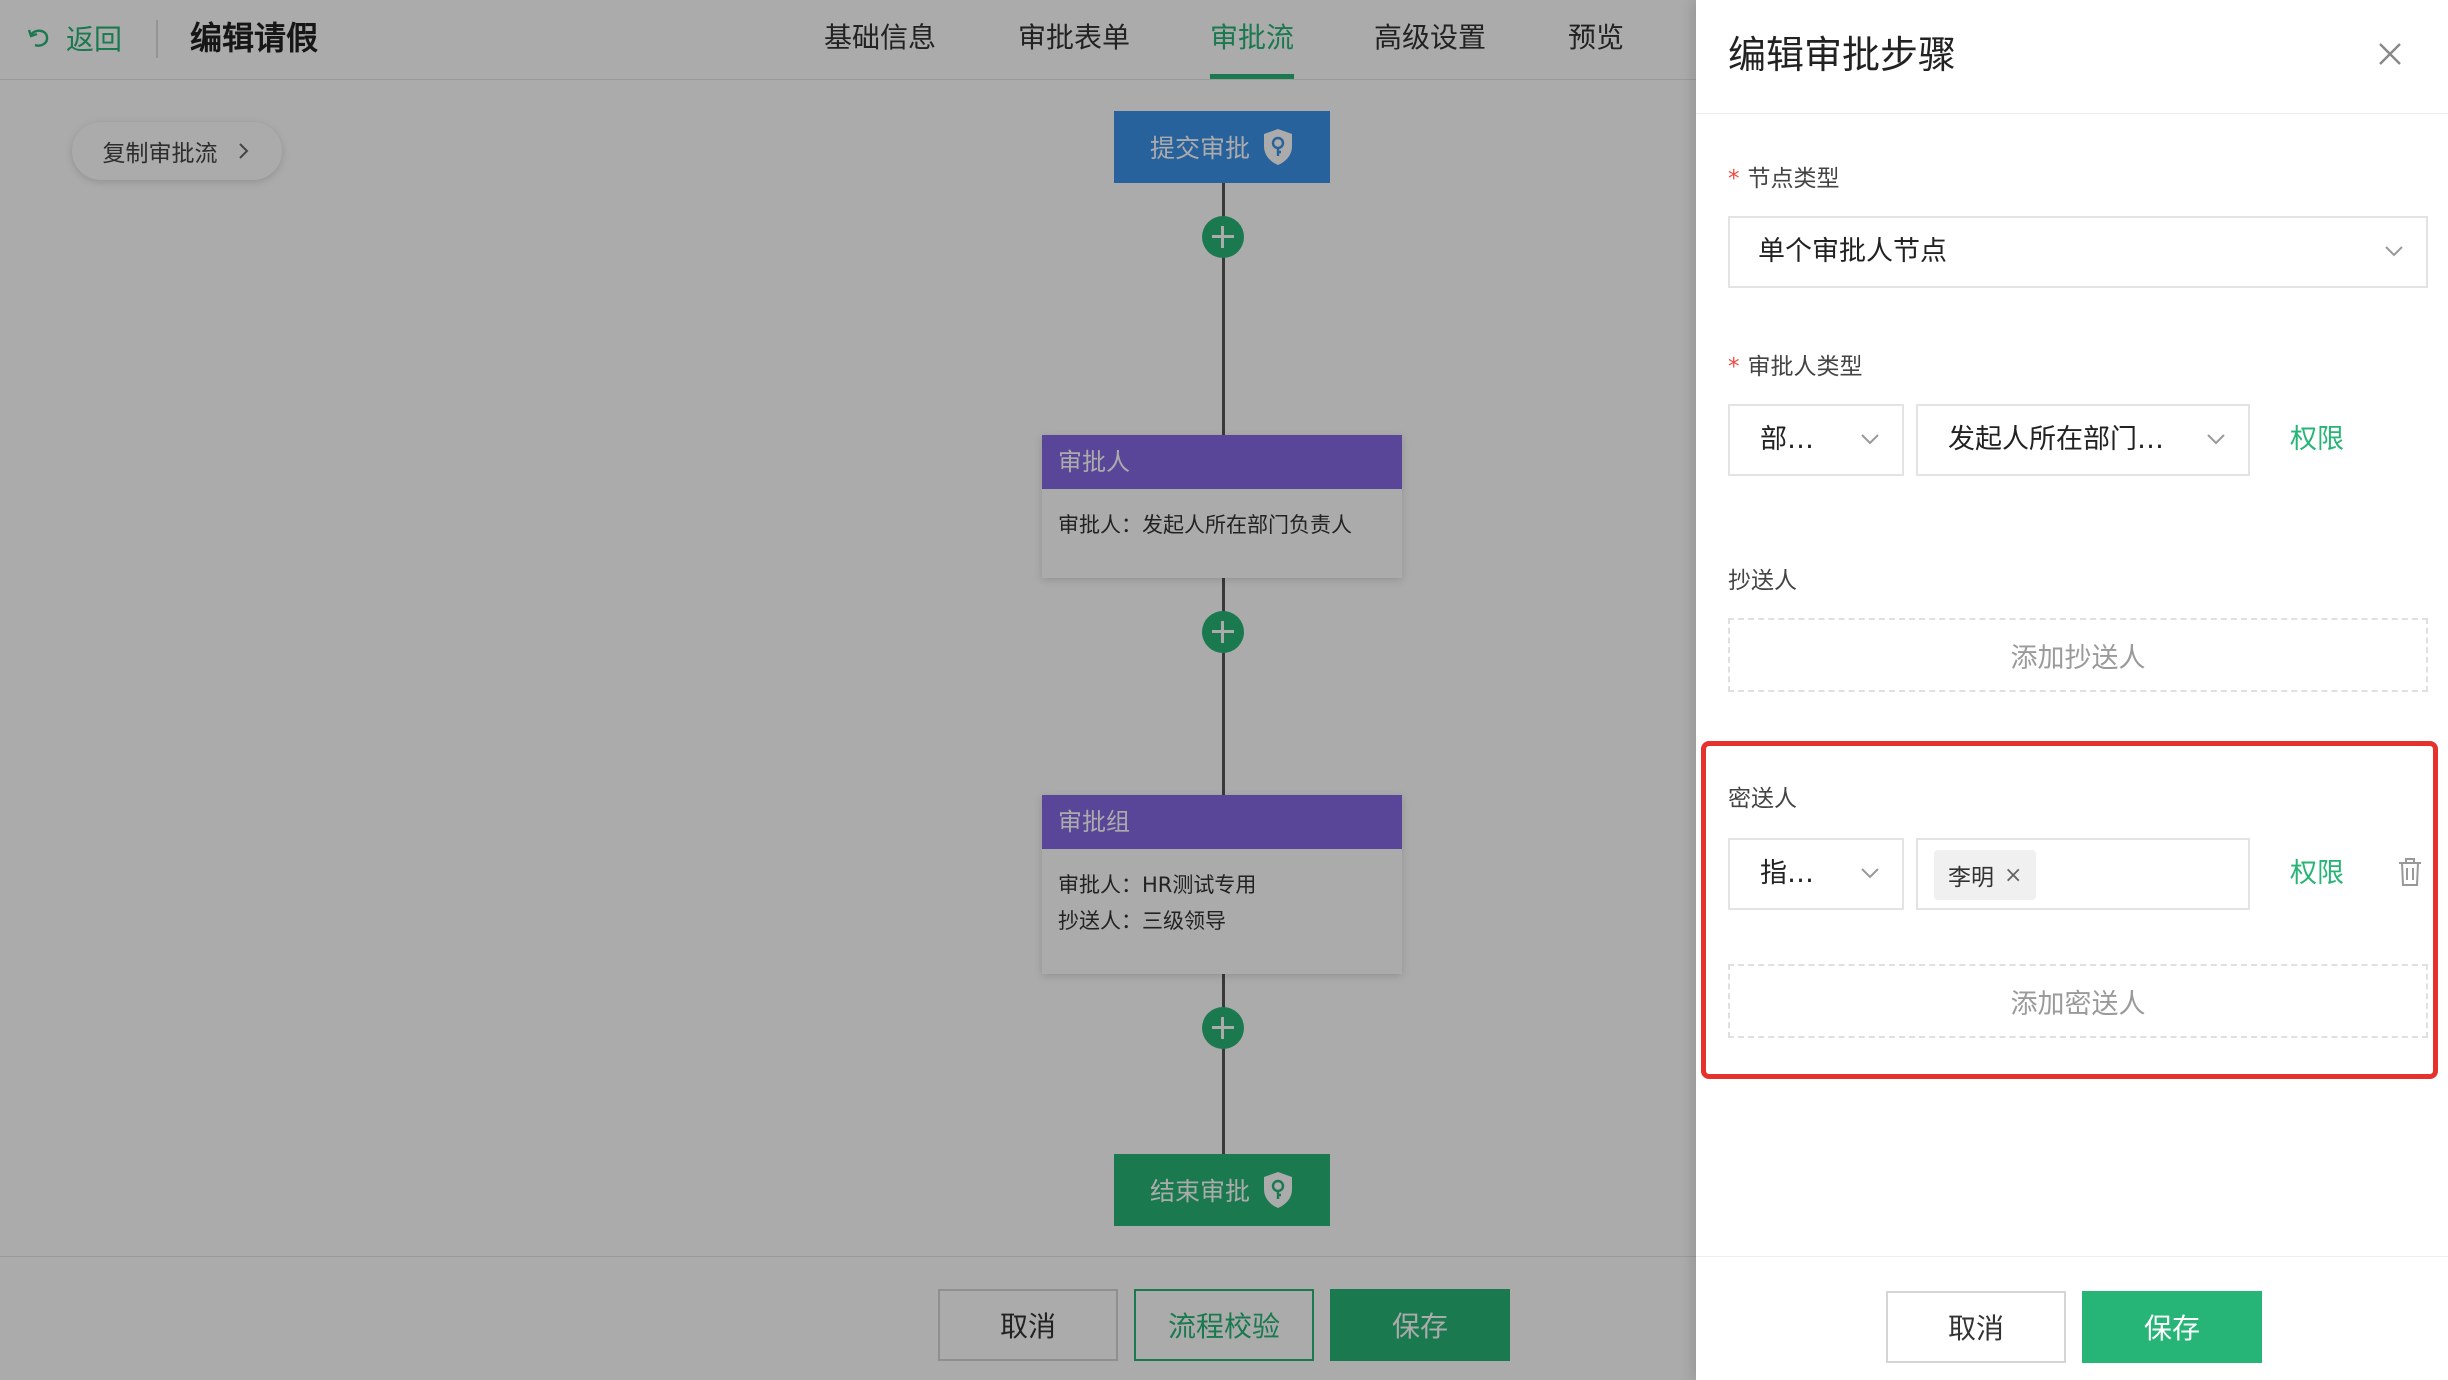  Describe the element at coordinates (1842, 55) in the screenshot. I see `drawer-title: 编辑审批步骤` at that location.